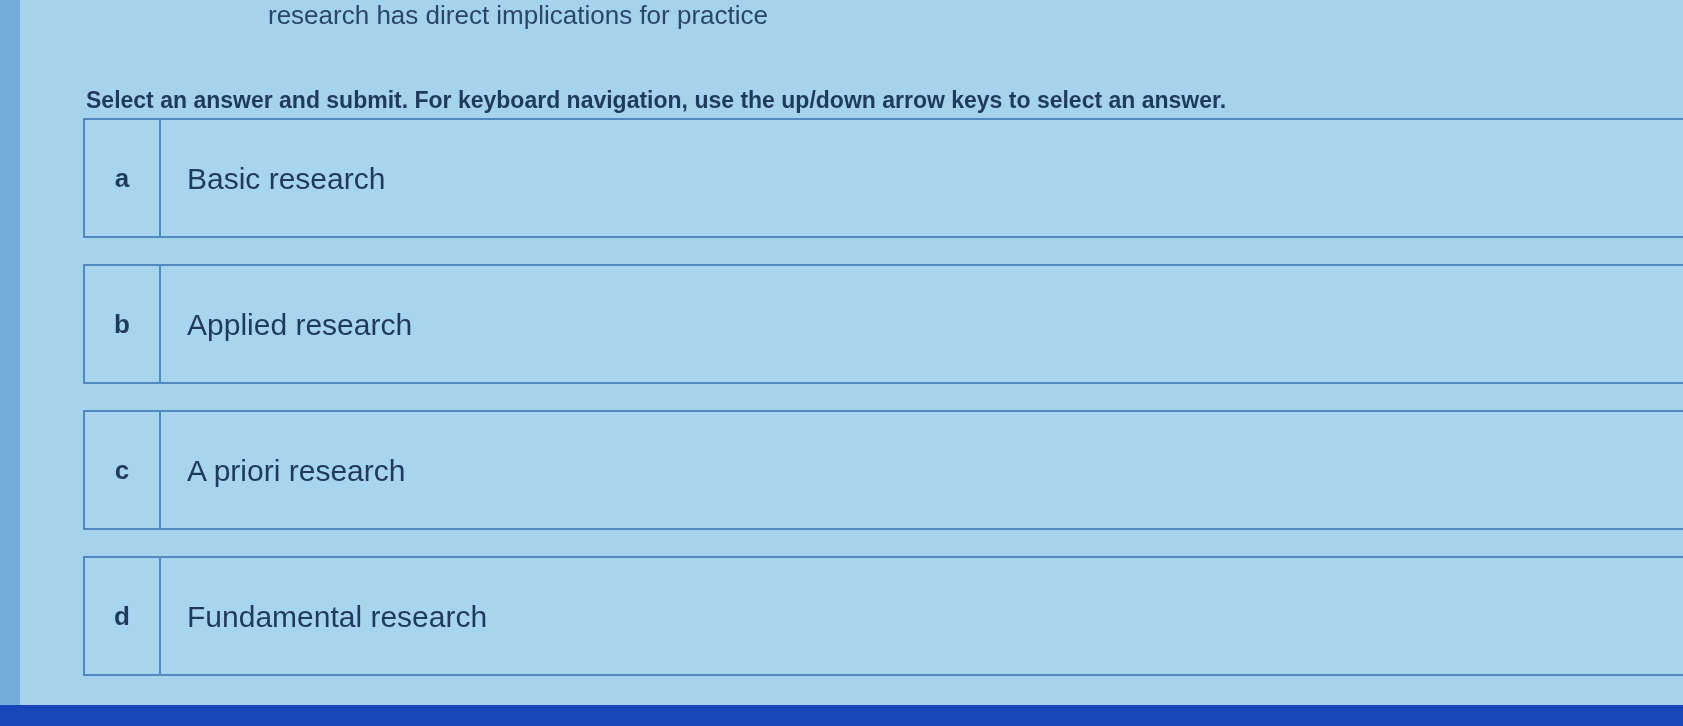 The width and height of the screenshot is (1683, 726). I want to click on question-text: research has direct implications for practice, so click(518, 15).